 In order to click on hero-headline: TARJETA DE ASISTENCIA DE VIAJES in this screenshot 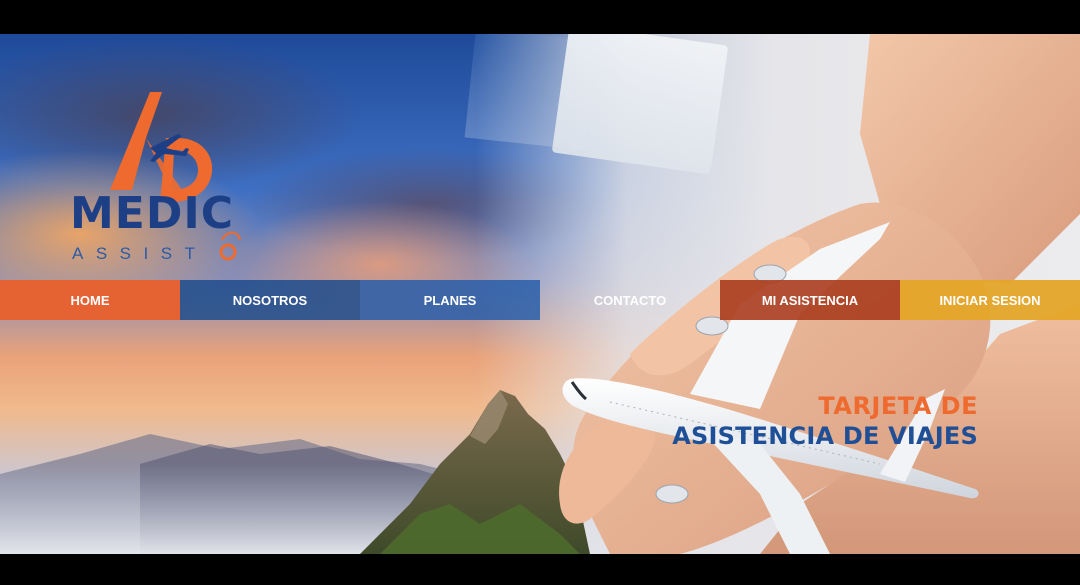, I will do `click(825, 422)`.